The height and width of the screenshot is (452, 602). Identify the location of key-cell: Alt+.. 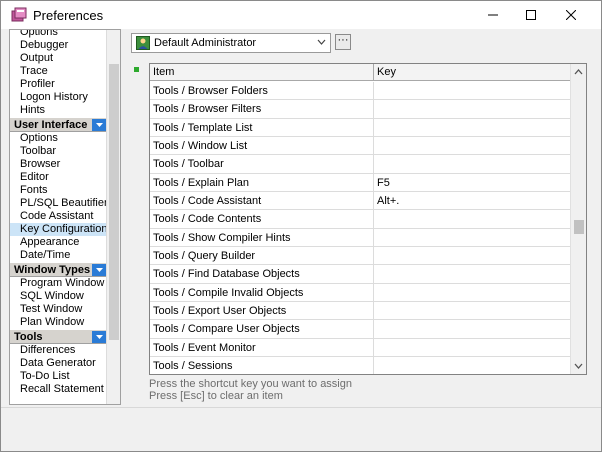
(473, 201).